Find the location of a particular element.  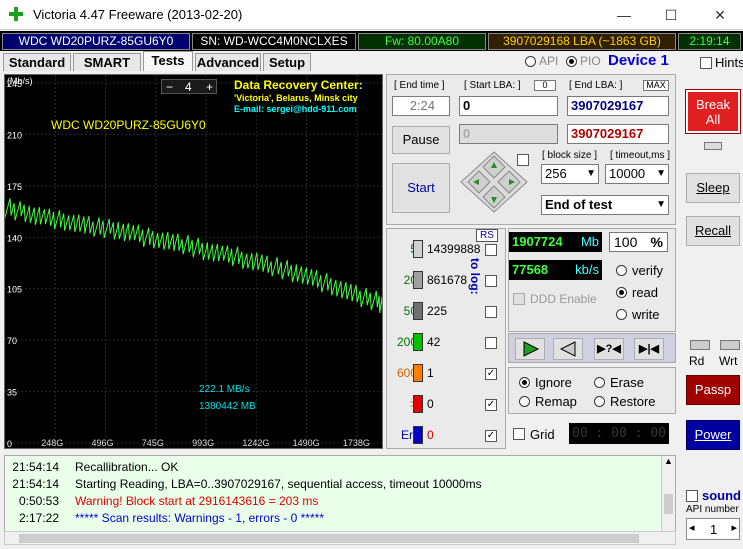

scroll-thumb is located at coordinates (668, 504).